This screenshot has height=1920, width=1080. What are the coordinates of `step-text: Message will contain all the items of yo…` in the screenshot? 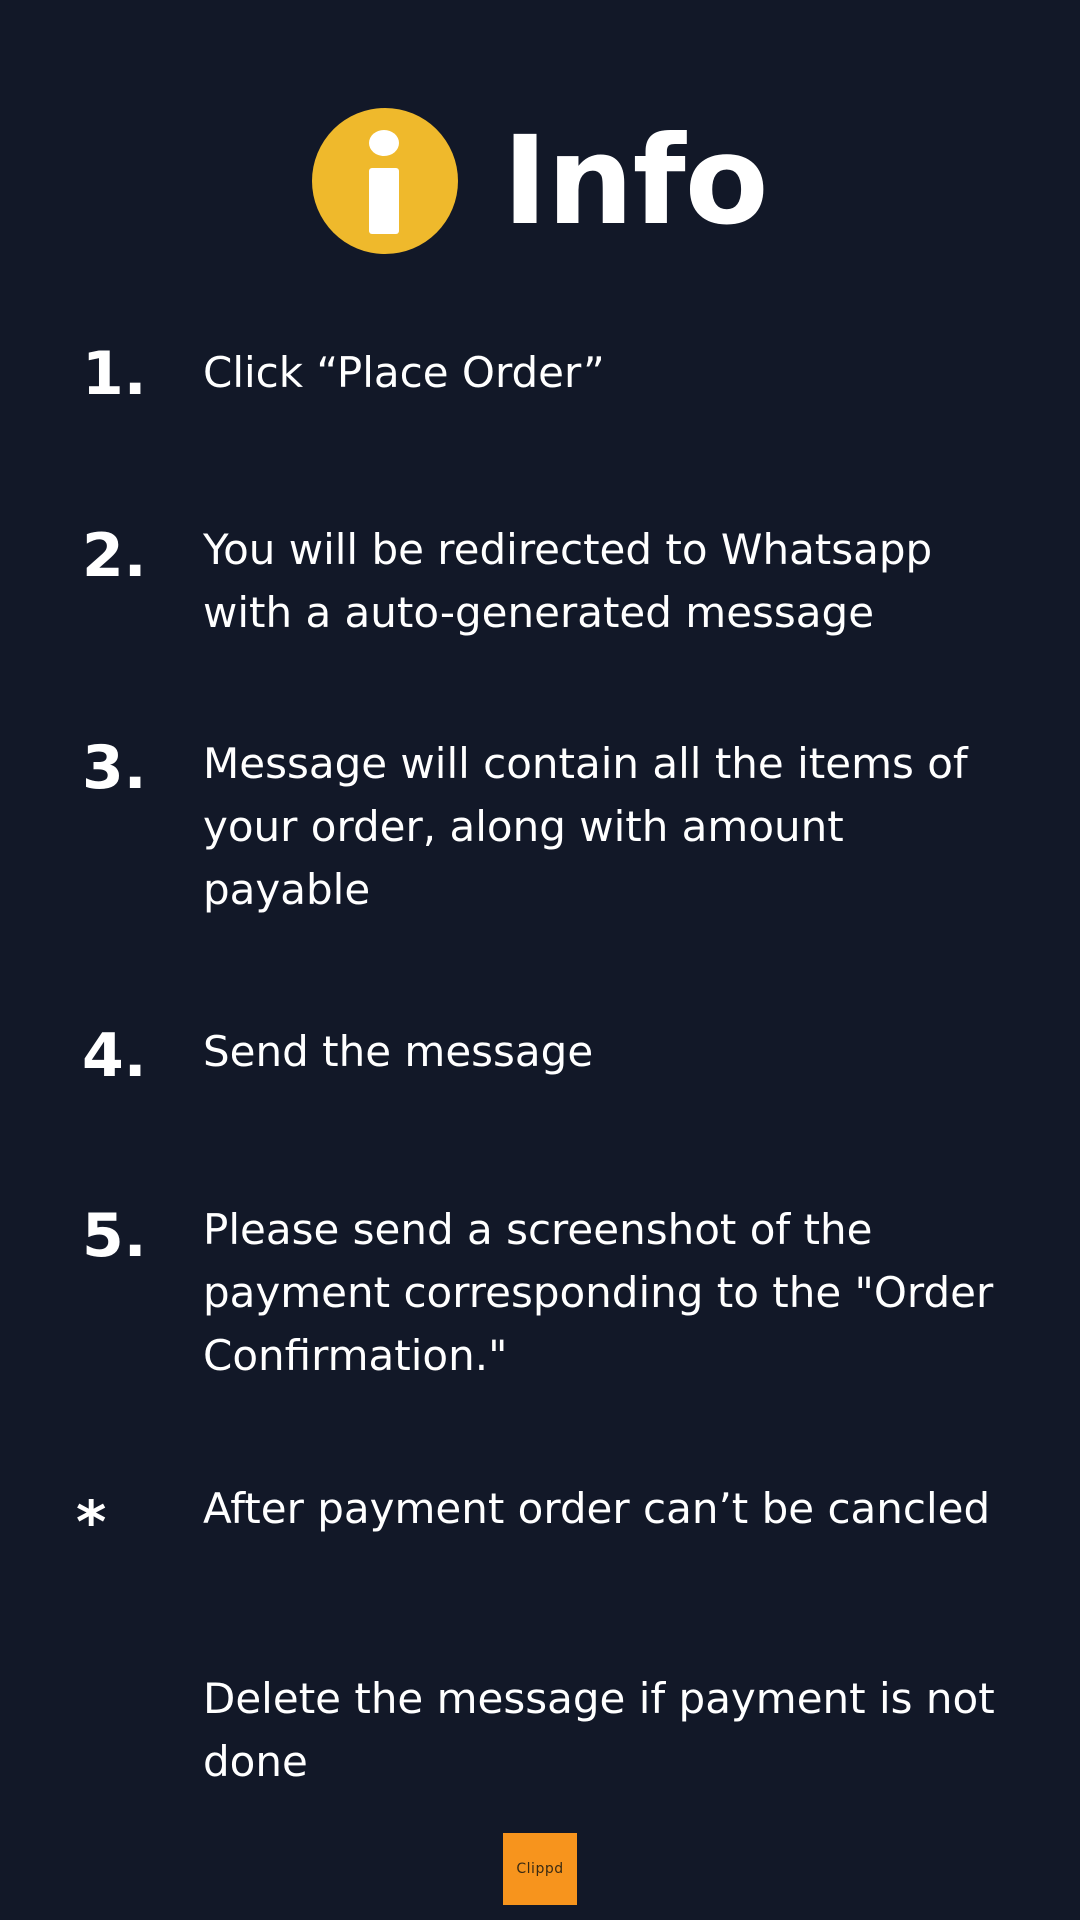 It's located at (585, 826).